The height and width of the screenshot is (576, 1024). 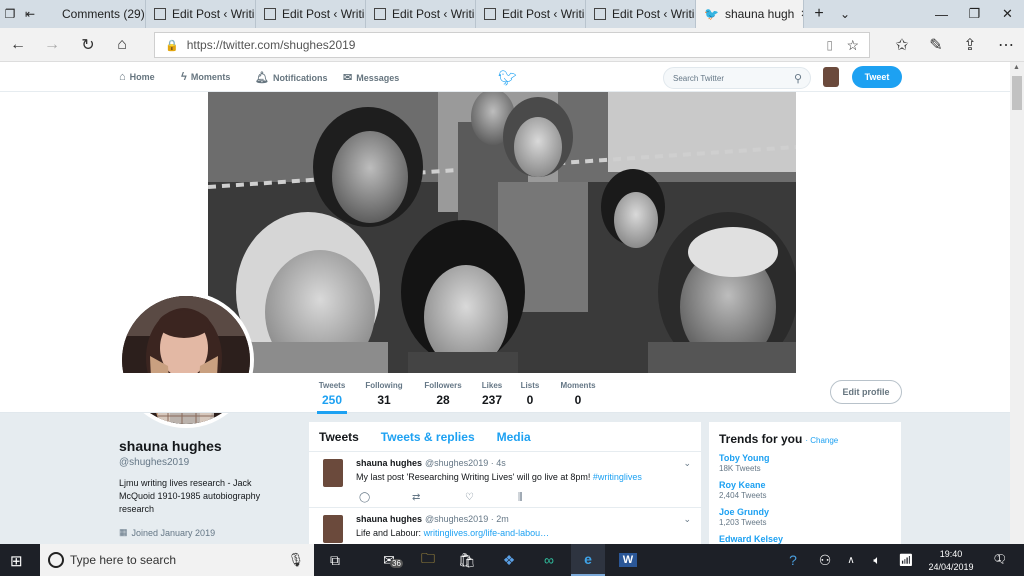 I want to click on browser-tab-active: 🐦shauna hugh✕, so click(x=750, y=14).